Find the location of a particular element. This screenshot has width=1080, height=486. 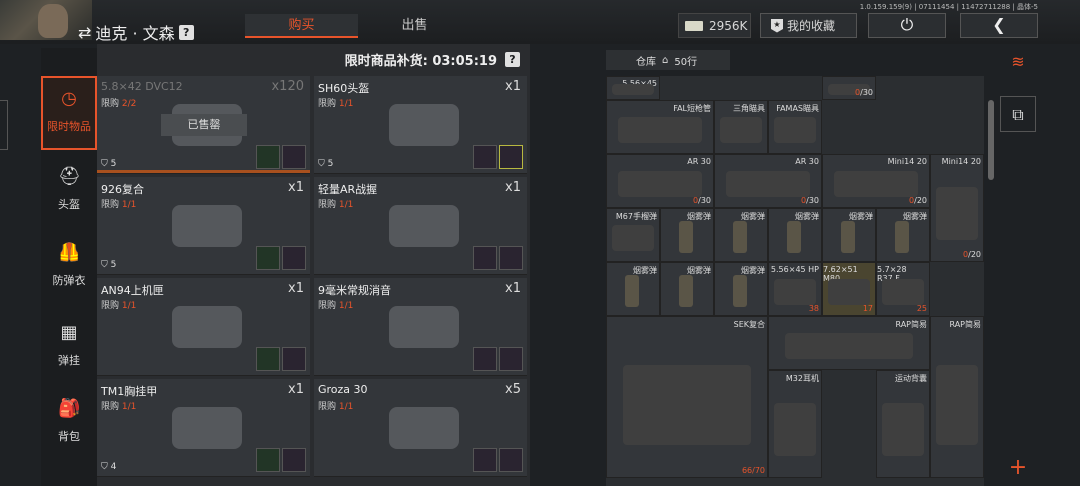

inventory-cell: SEK复合 66/70 is located at coordinates (687, 397).